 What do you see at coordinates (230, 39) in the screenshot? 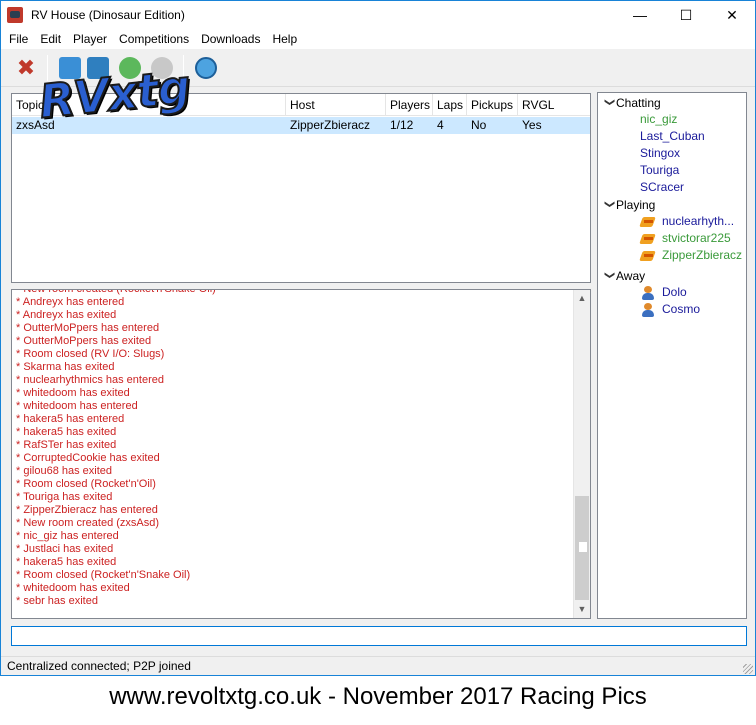
I see `menu-downloads: Downloads` at bounding box center [230, 39].